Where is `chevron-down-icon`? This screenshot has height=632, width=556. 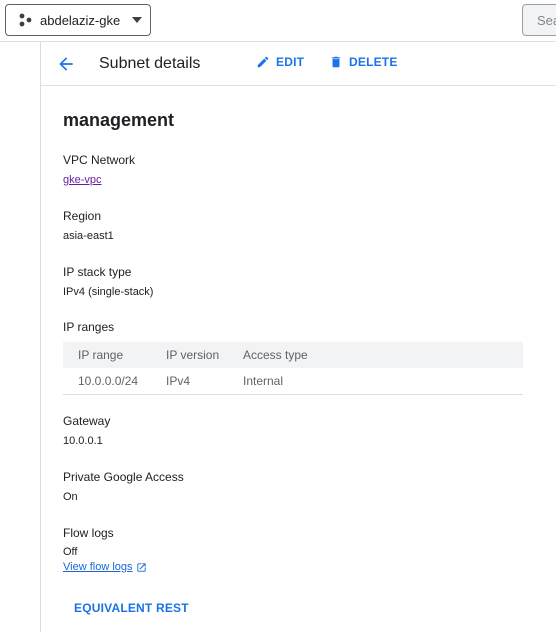 chevron-down-icon is located at coordinates (137, 20).